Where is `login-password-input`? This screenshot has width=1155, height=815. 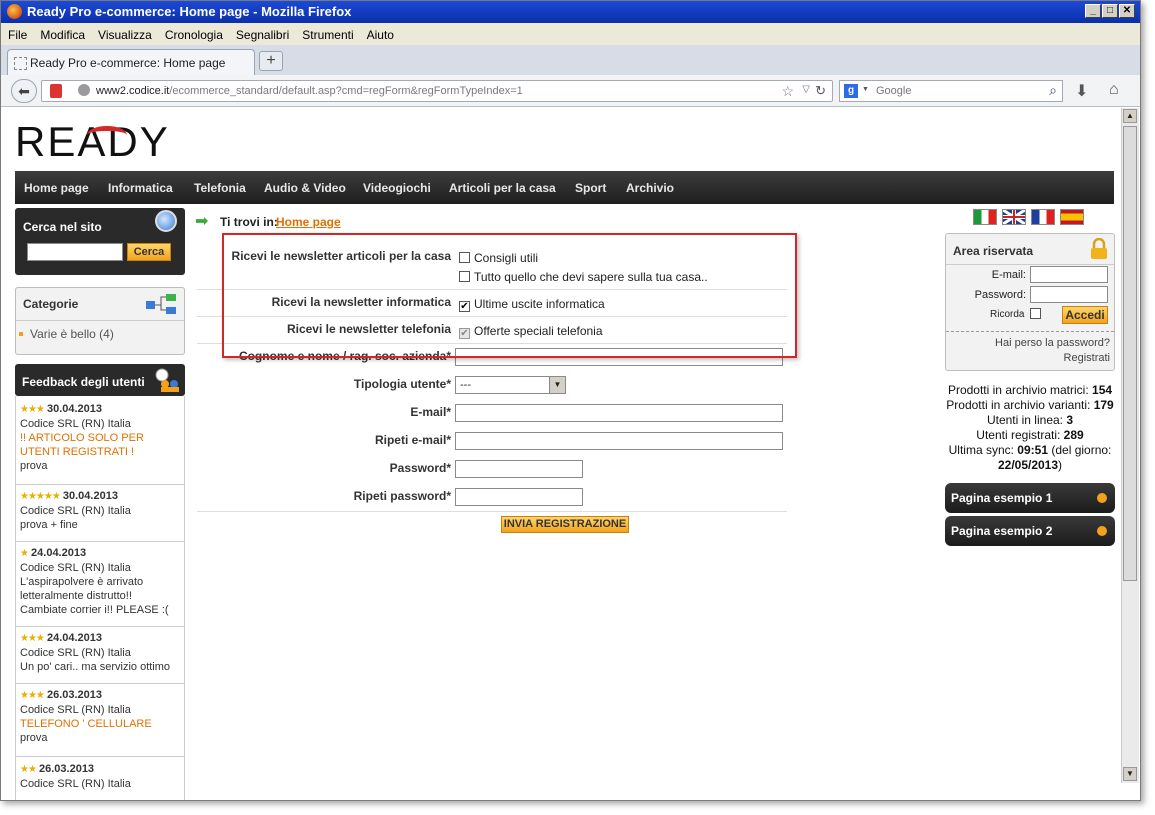
login-password-input is located at coordinates (1069, 294).